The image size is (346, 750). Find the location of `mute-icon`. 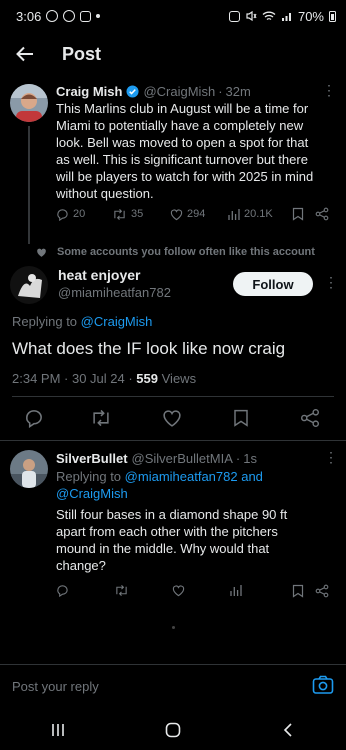

mute-icon is located at coordinates (251, 16).